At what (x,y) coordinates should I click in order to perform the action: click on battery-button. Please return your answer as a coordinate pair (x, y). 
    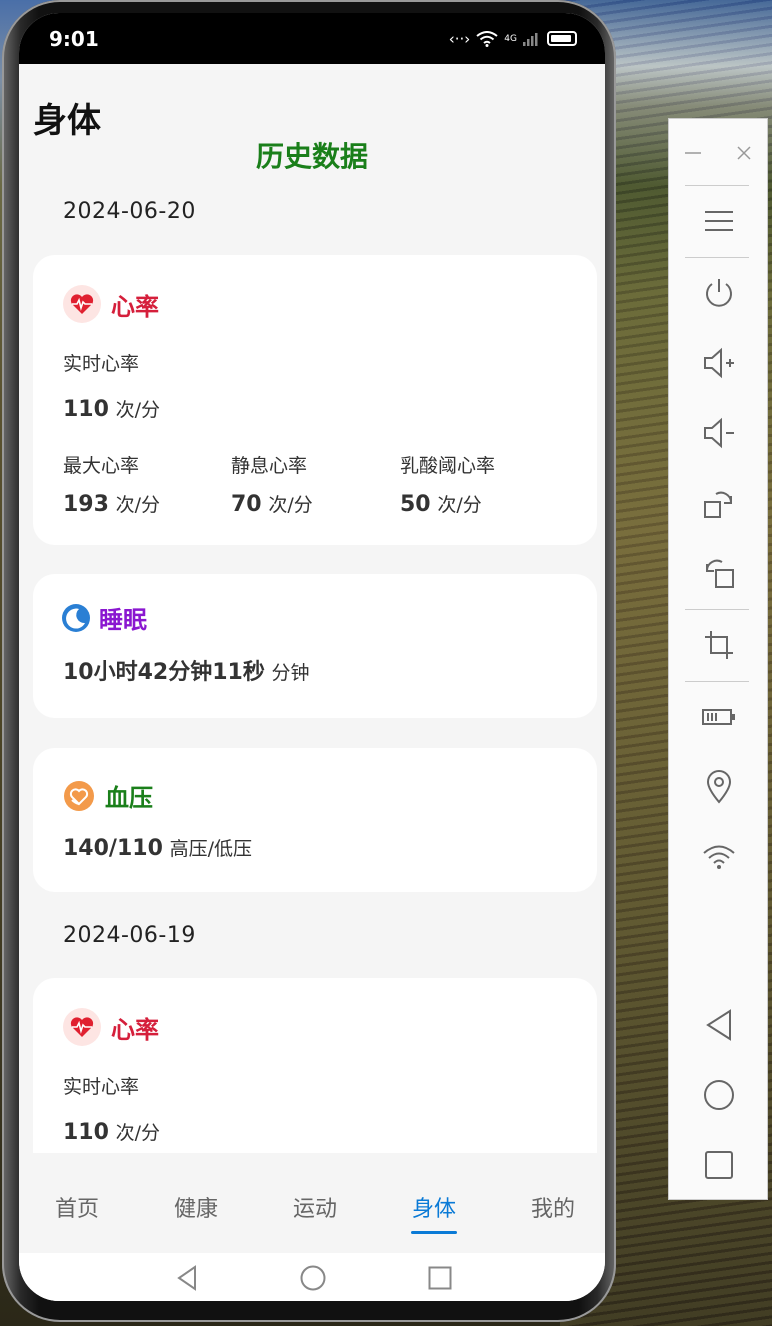
    Looking at the image, I should click on (719, 717).